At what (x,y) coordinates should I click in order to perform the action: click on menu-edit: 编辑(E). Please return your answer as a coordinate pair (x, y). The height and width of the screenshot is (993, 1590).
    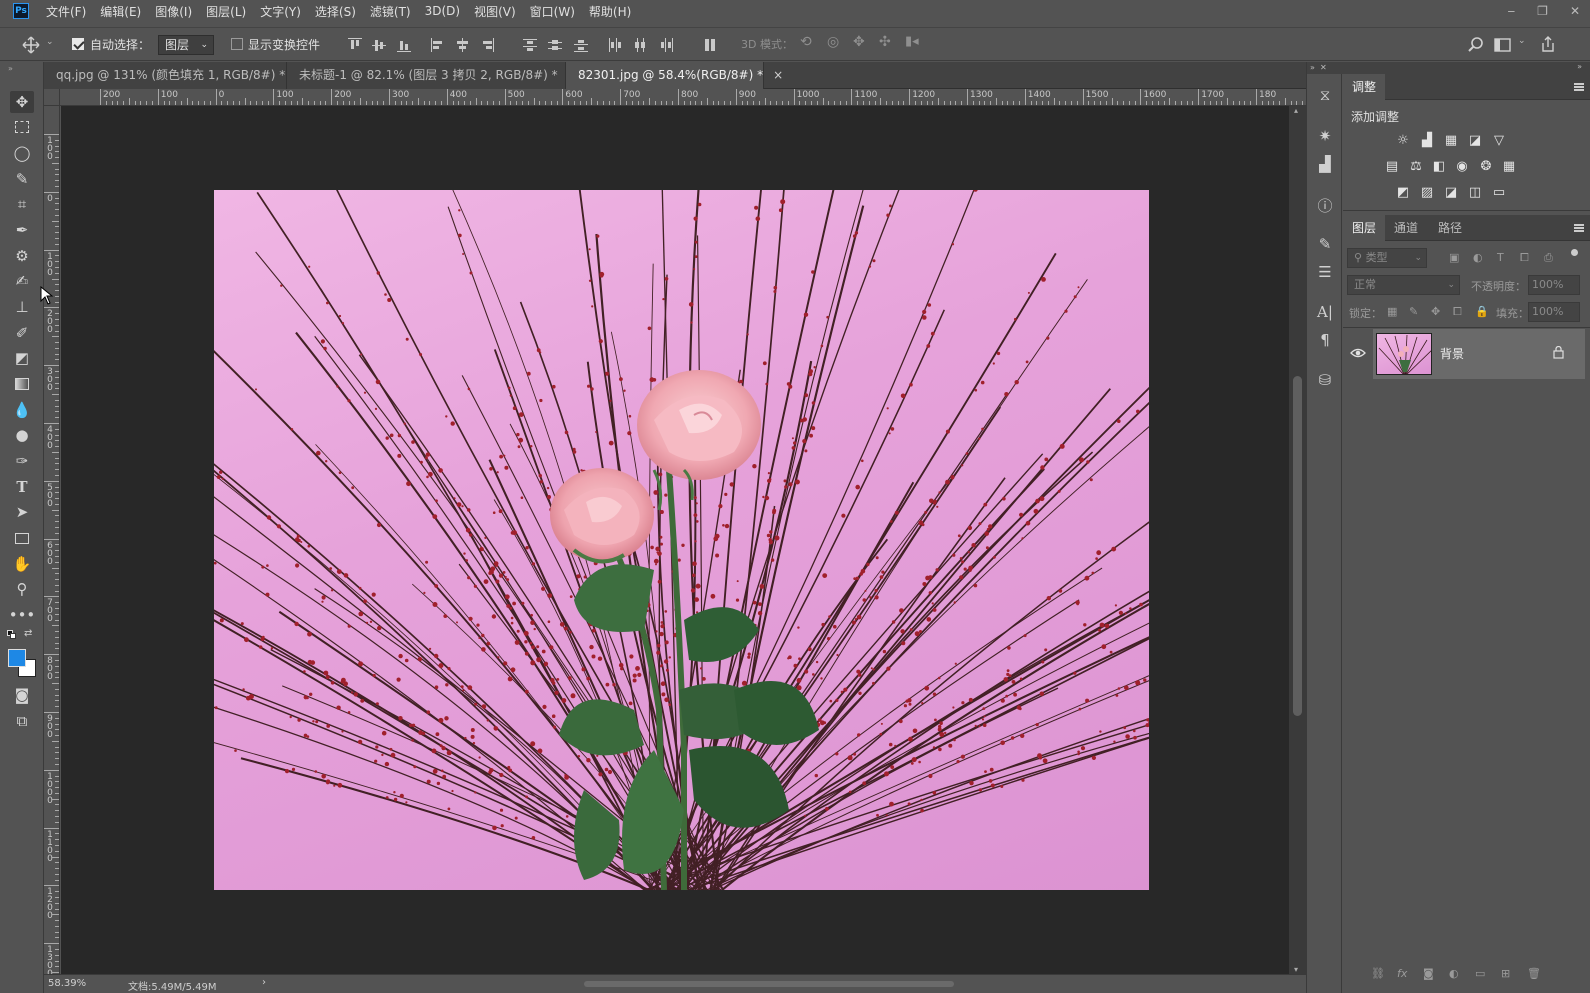
    Looking at the image, I should click on (120, 11).